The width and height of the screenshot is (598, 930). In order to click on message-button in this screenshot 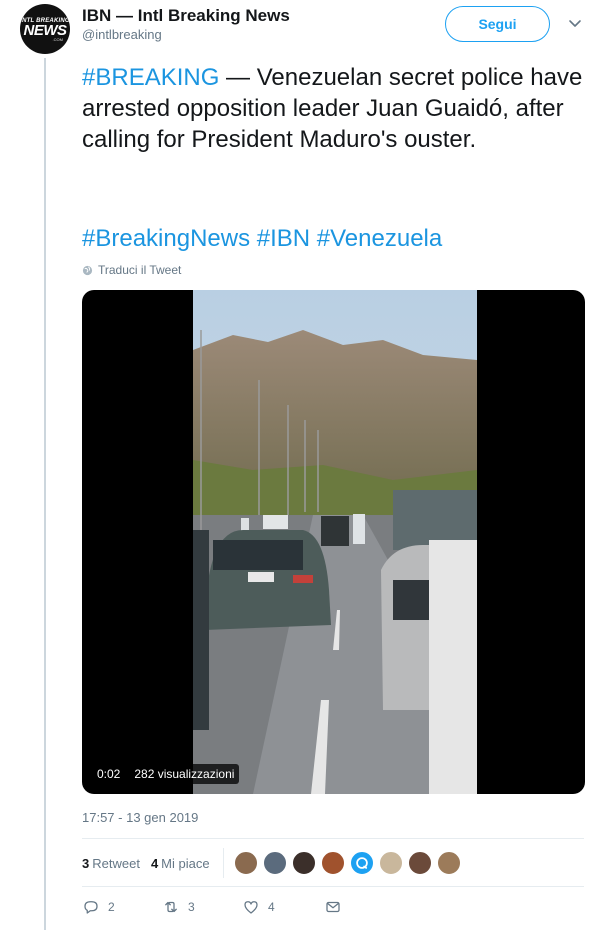, I will do `click(333, 907)`.